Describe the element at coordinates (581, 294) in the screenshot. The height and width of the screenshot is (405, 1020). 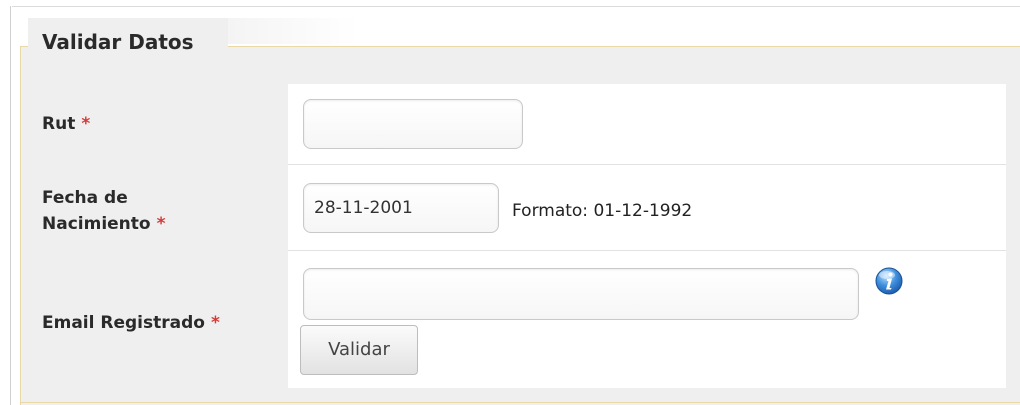
I see `email-input` at that location.